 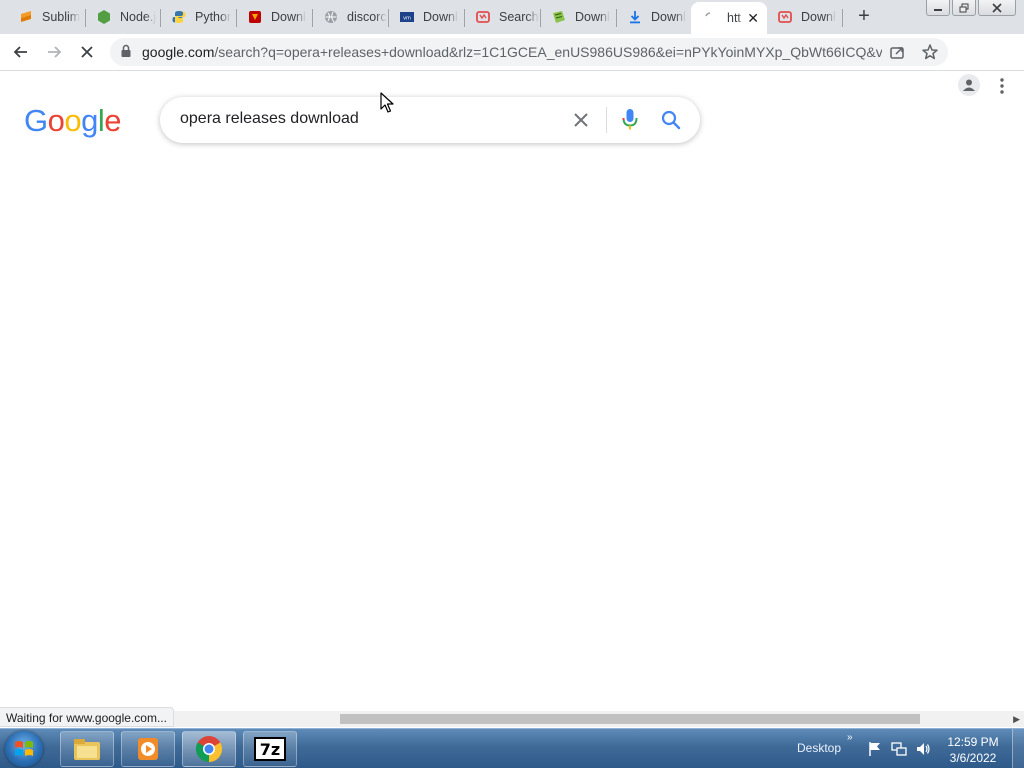 What do you see at coordinates (1018, 748) in the screenshot?
I see `show-desktop-button` at bounding box center [1018, 748].